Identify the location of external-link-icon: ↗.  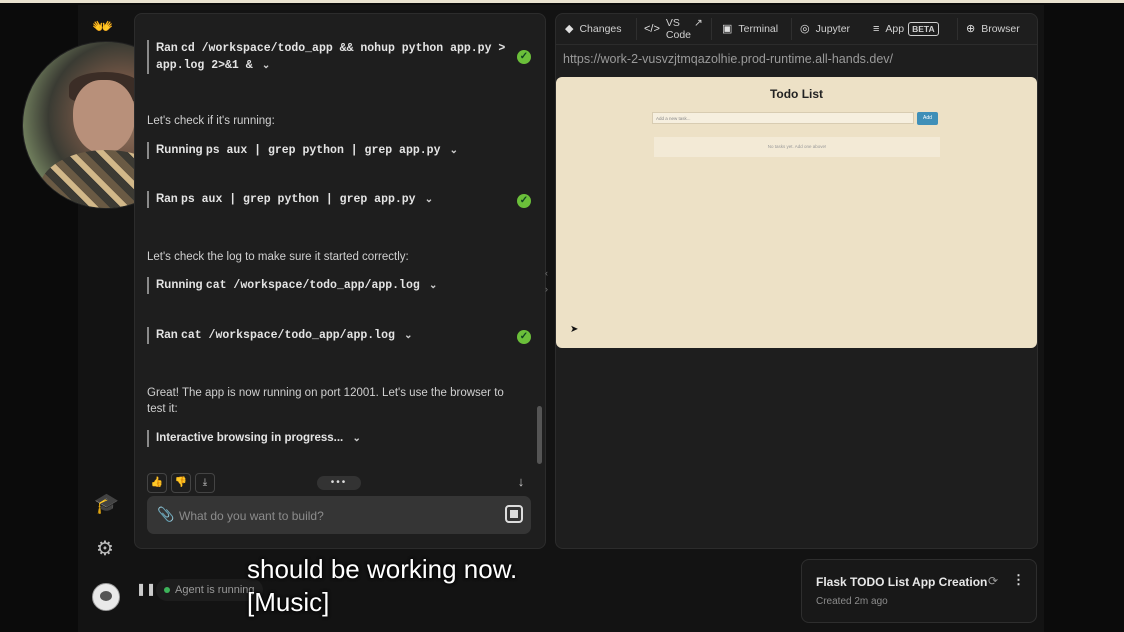
(698, 23).